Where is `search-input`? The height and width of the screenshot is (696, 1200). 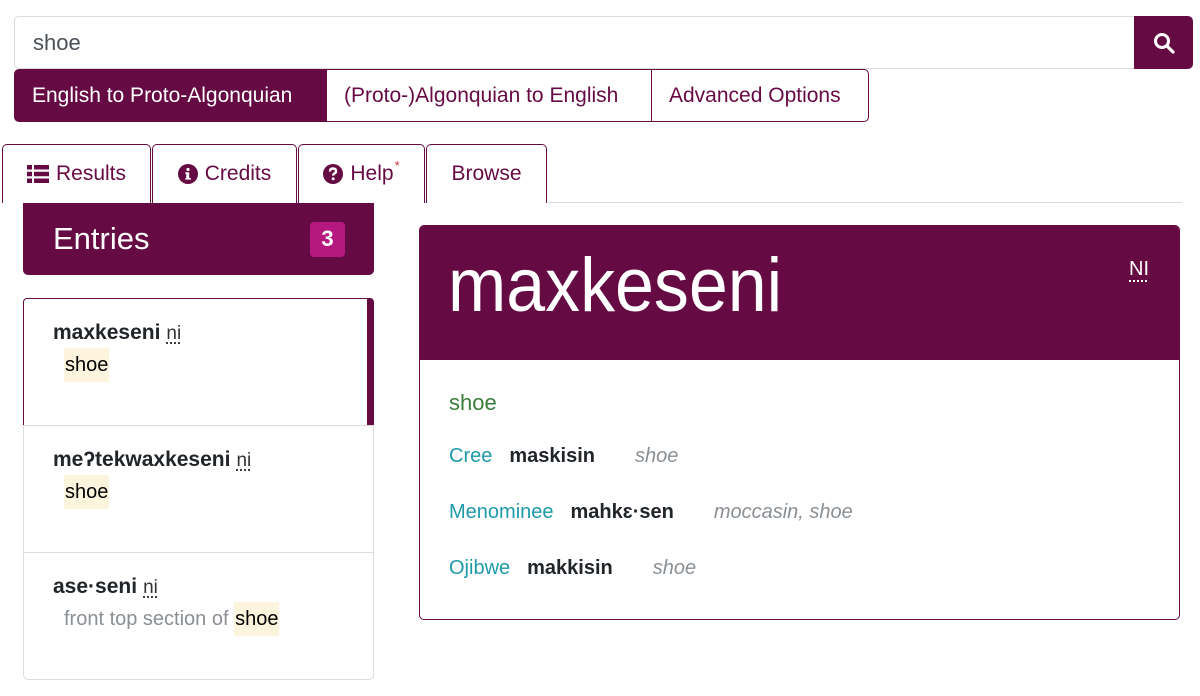 search-input is located at coordinates (574, 42).